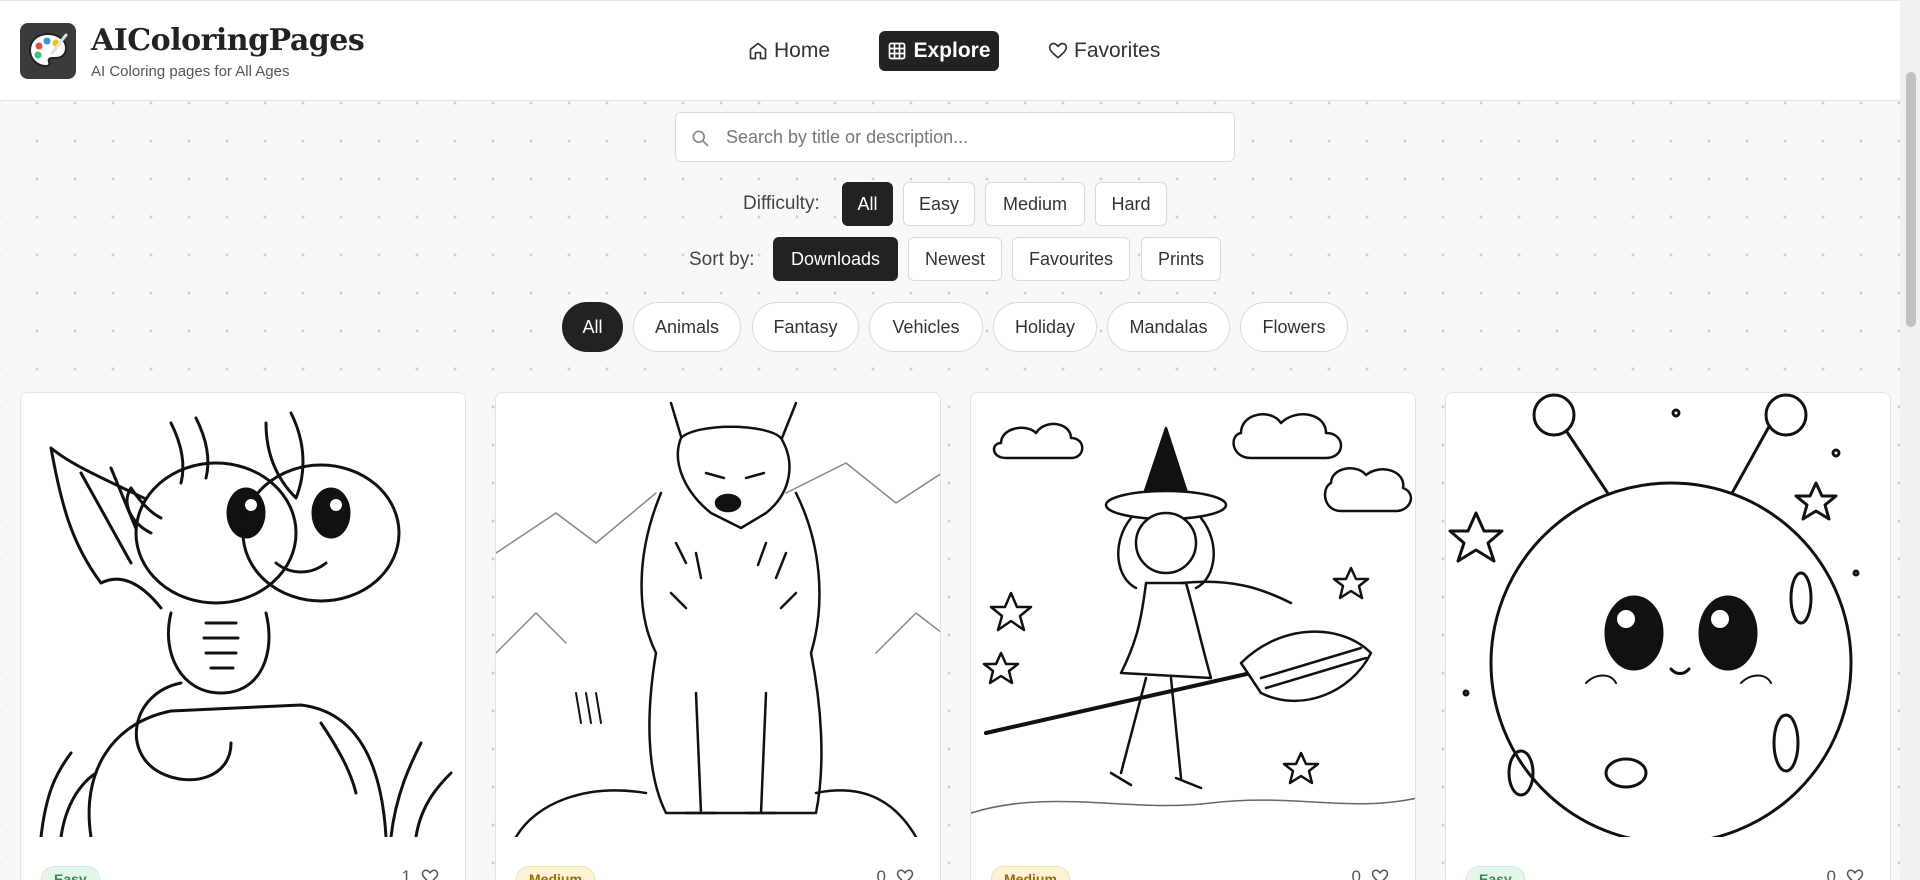  What do you see at coordinates (939, 204) in the screenshot?
I see `difficulty-easy-button: Easy` at bounding box center [939, 204].